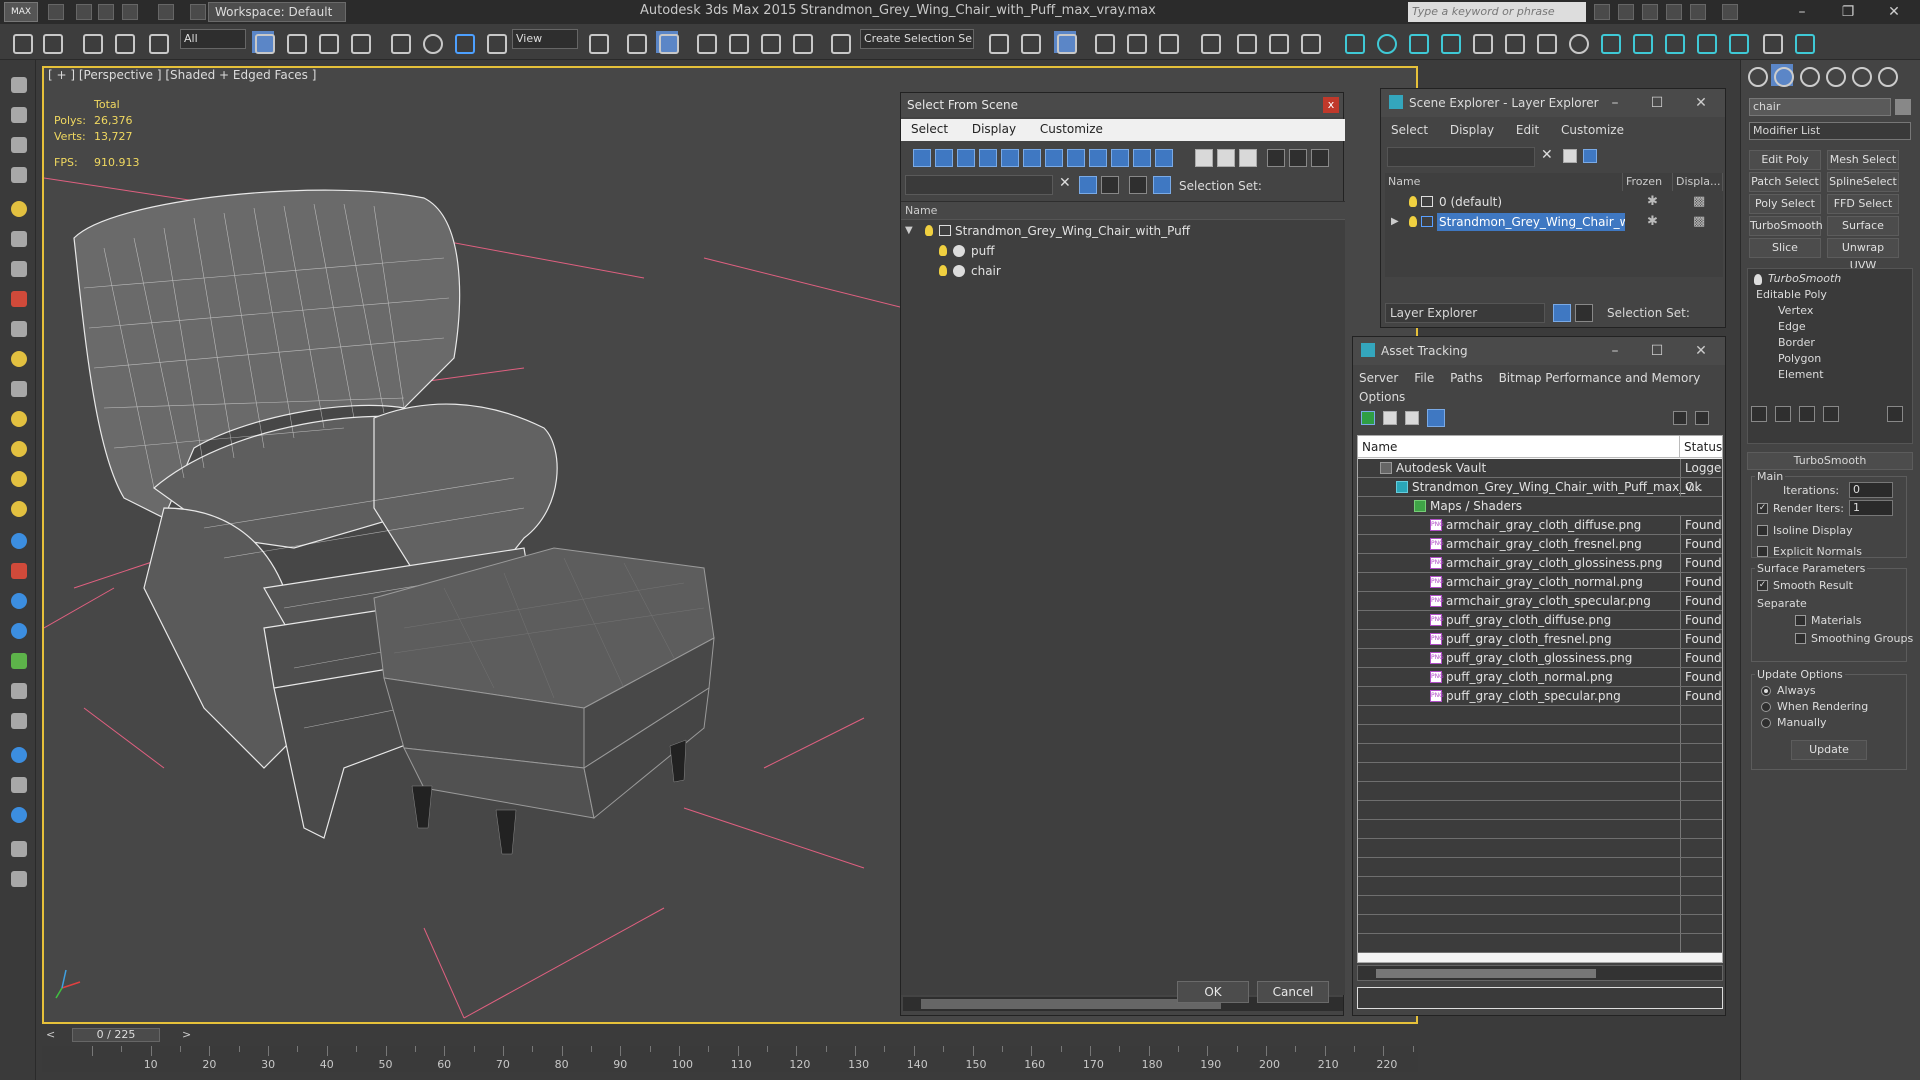  I want to click on column-frozen-header: Frozen, so click(1648, 182).